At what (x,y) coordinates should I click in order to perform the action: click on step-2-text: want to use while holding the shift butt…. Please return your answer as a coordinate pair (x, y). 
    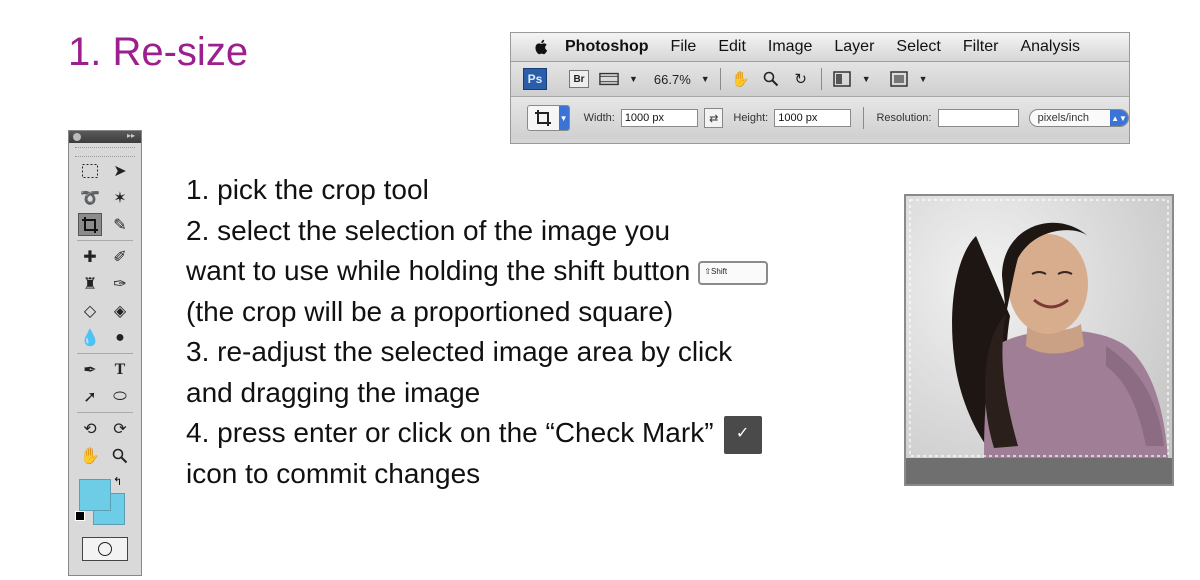
    Looking at the image, I should click on (438, 270).